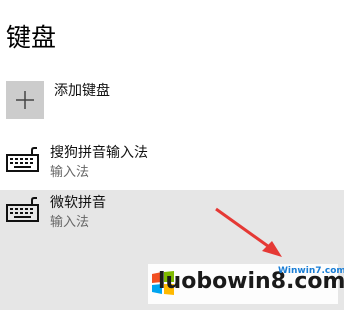  Describe the element at coordinates (82, 91) in the screenshot. I see `add-keyboard-label: 添加键盘` at that location.